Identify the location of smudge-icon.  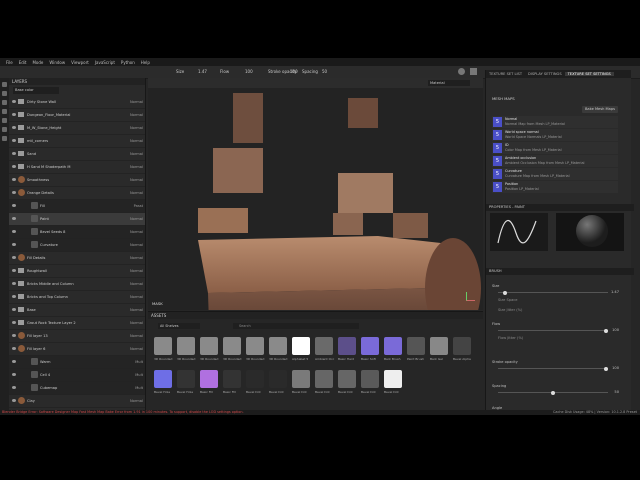
(4, 120).